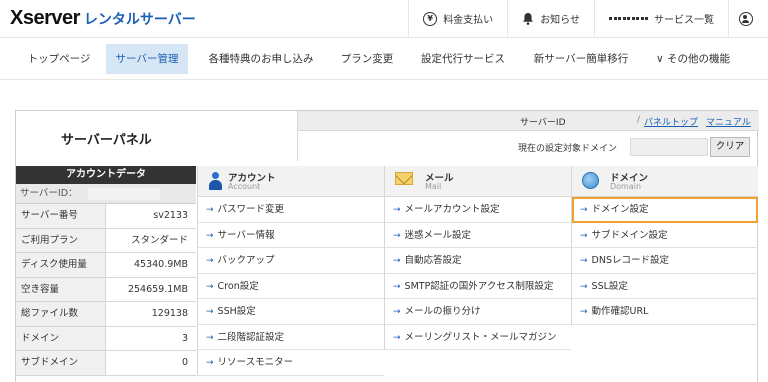  Describe the element at coordinates (468, 20) in the screenshot. I see `payment-label: 料金支払い` at that location.